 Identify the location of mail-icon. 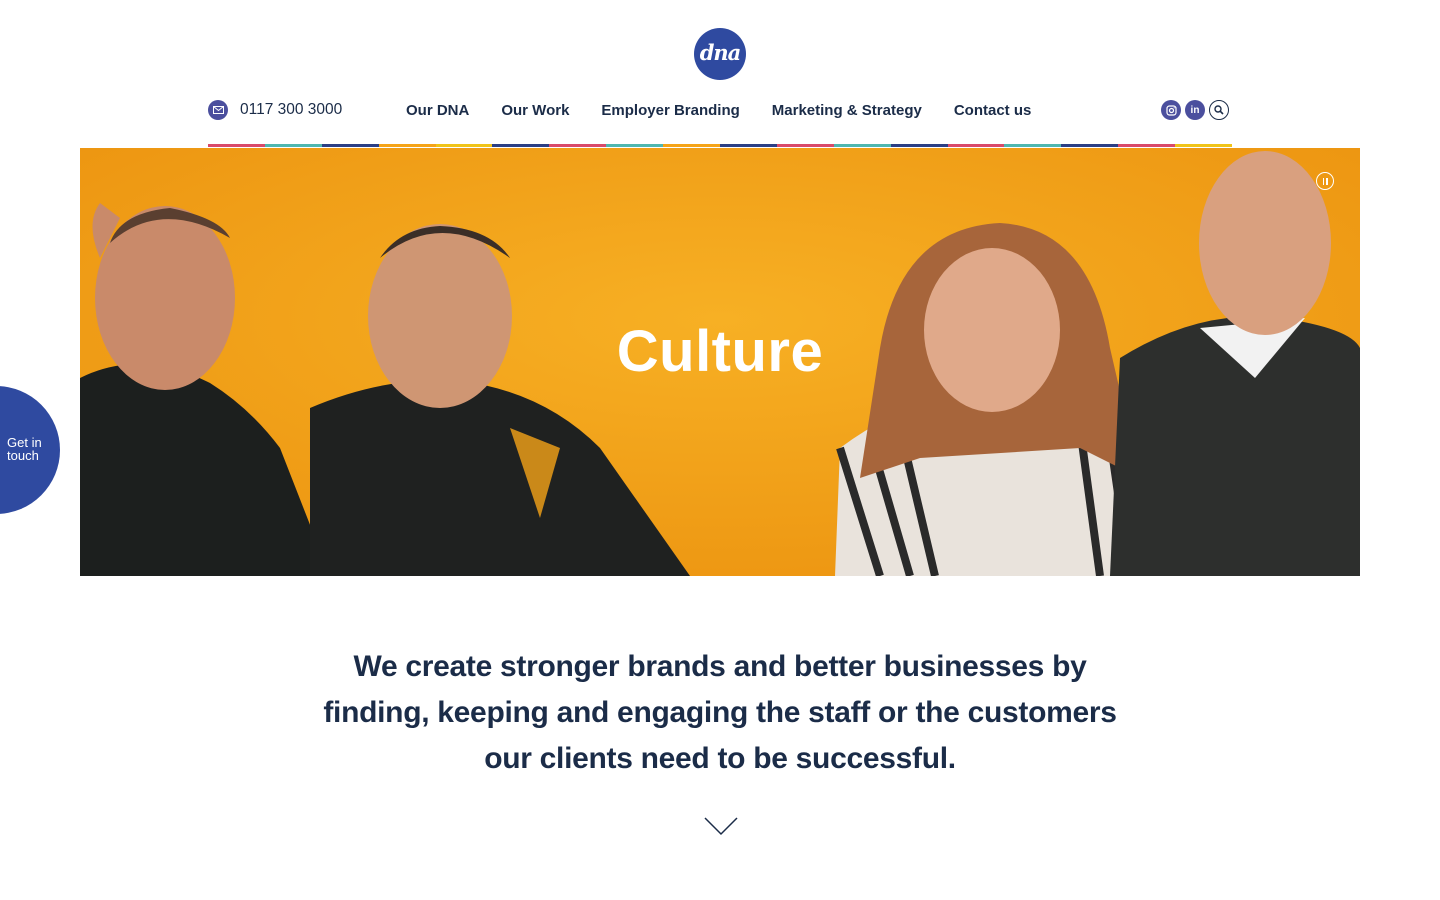
(218, 110).